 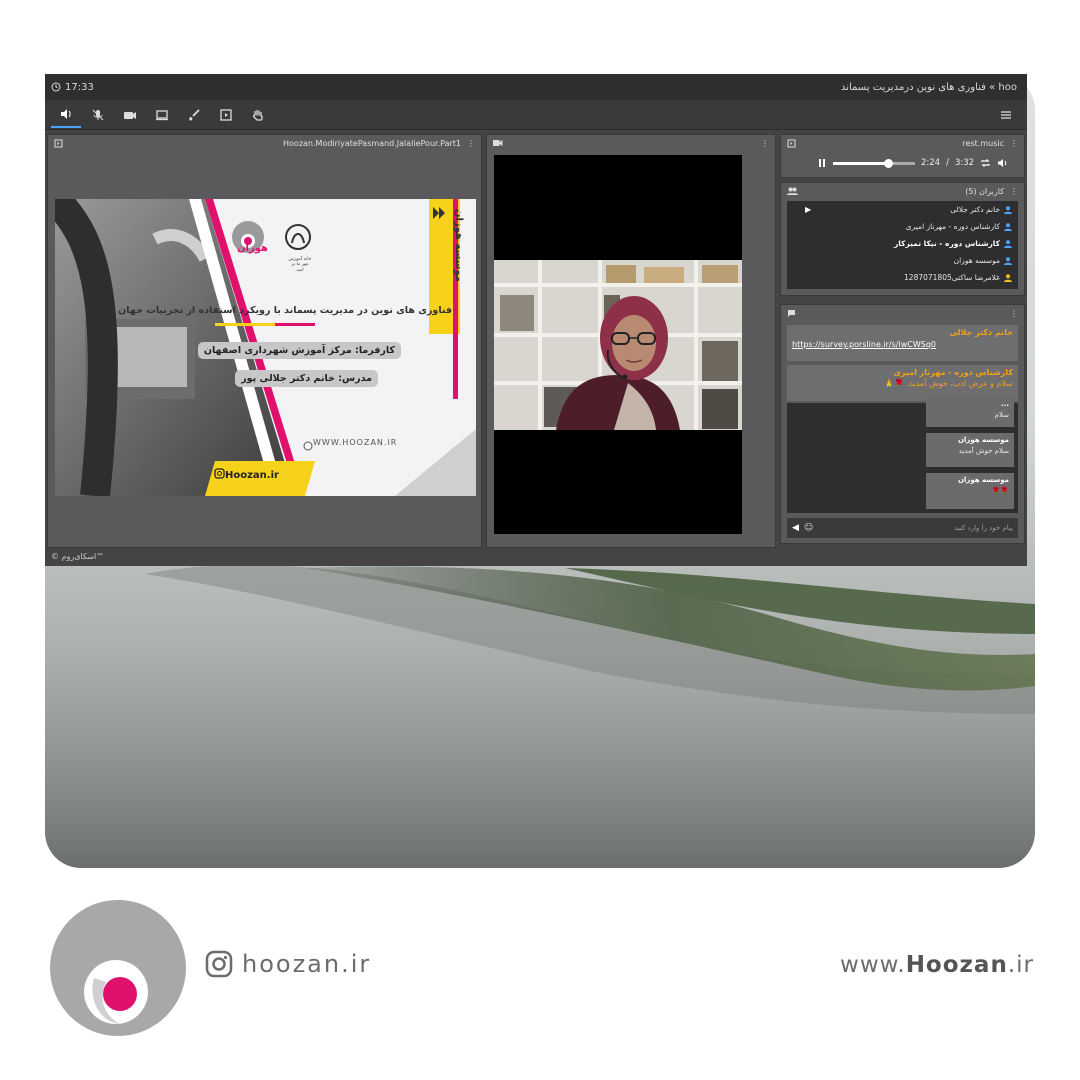 I want to click on footer-website: www.Hoozan.ir, so click(x=937, y=965).